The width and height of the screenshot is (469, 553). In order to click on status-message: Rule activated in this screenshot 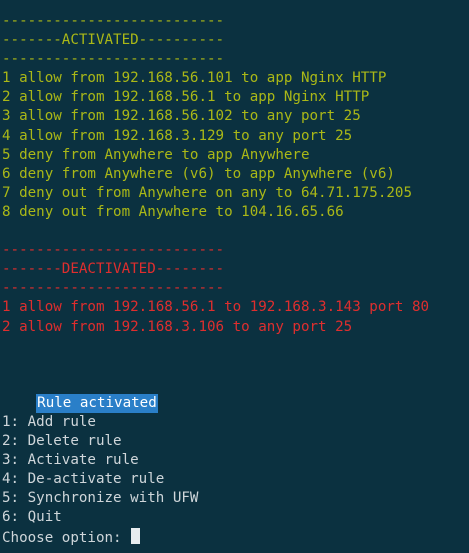, I will do `click(97, 403)`.